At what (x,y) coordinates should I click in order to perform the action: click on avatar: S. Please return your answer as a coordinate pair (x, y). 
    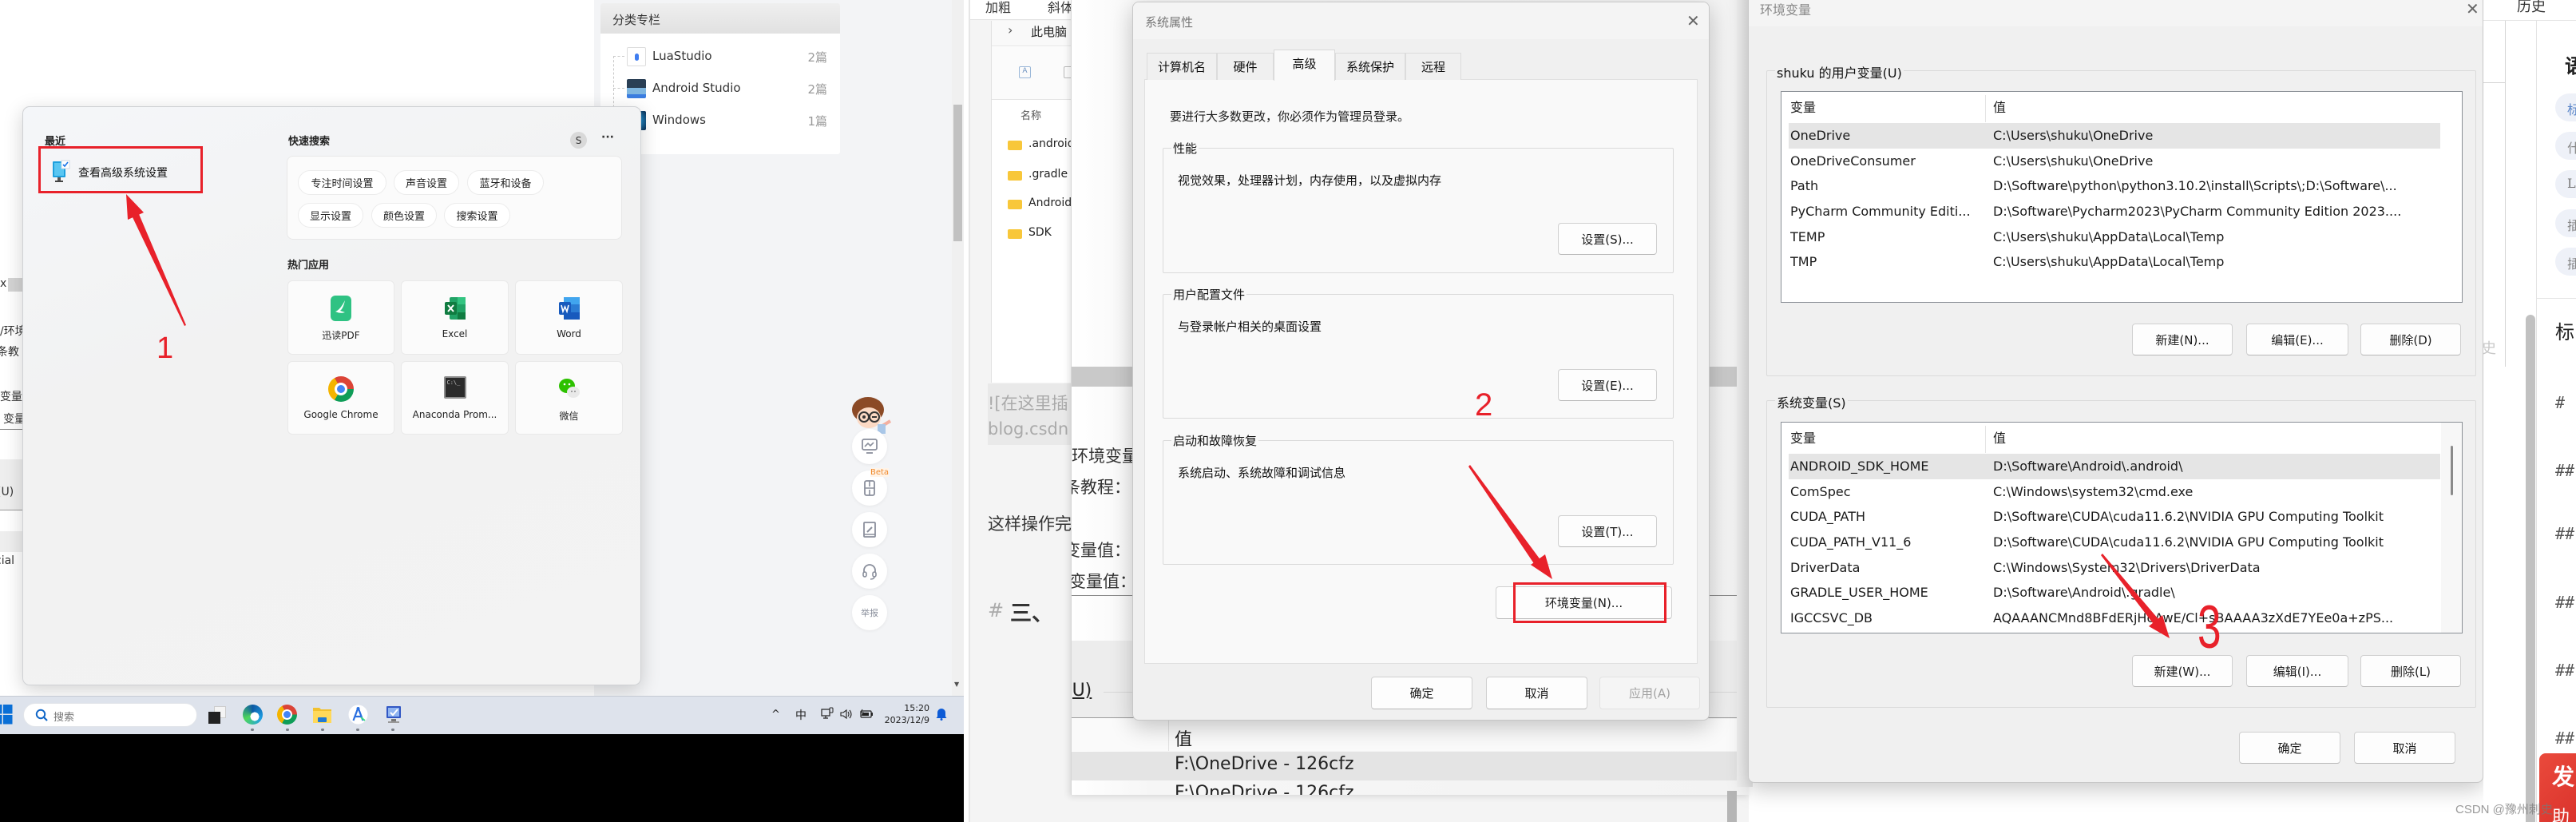
    Looking at the image, I should click on (578, 140).